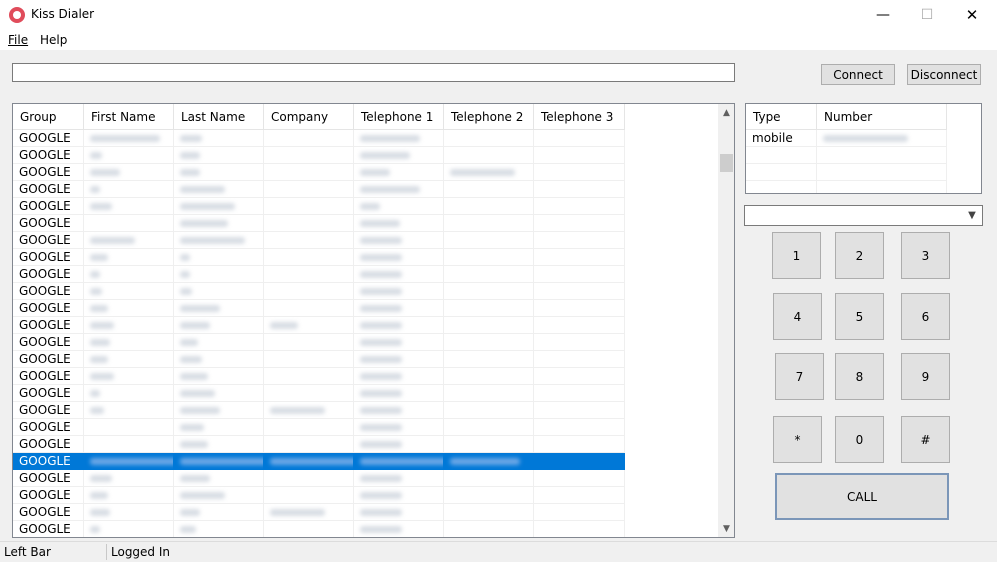  What do you see at coordinates (862, 496) in the screenshot?
I see `call-button: CALL` at bounding box center [862, 496].